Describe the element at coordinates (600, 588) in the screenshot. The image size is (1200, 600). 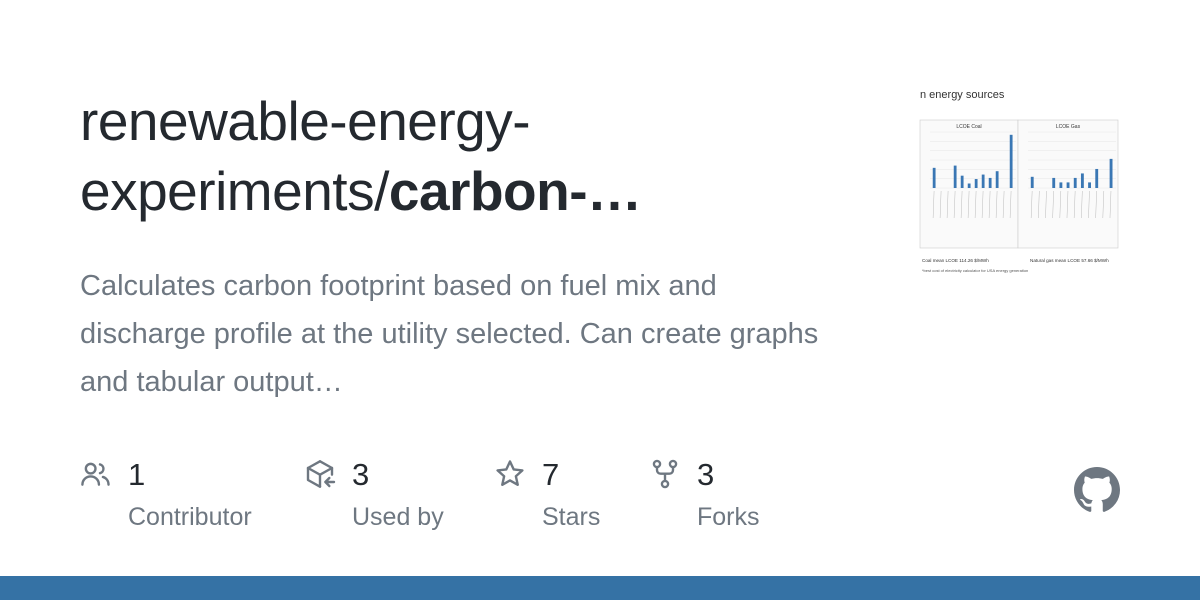
I see `language-color-bar` at that location.